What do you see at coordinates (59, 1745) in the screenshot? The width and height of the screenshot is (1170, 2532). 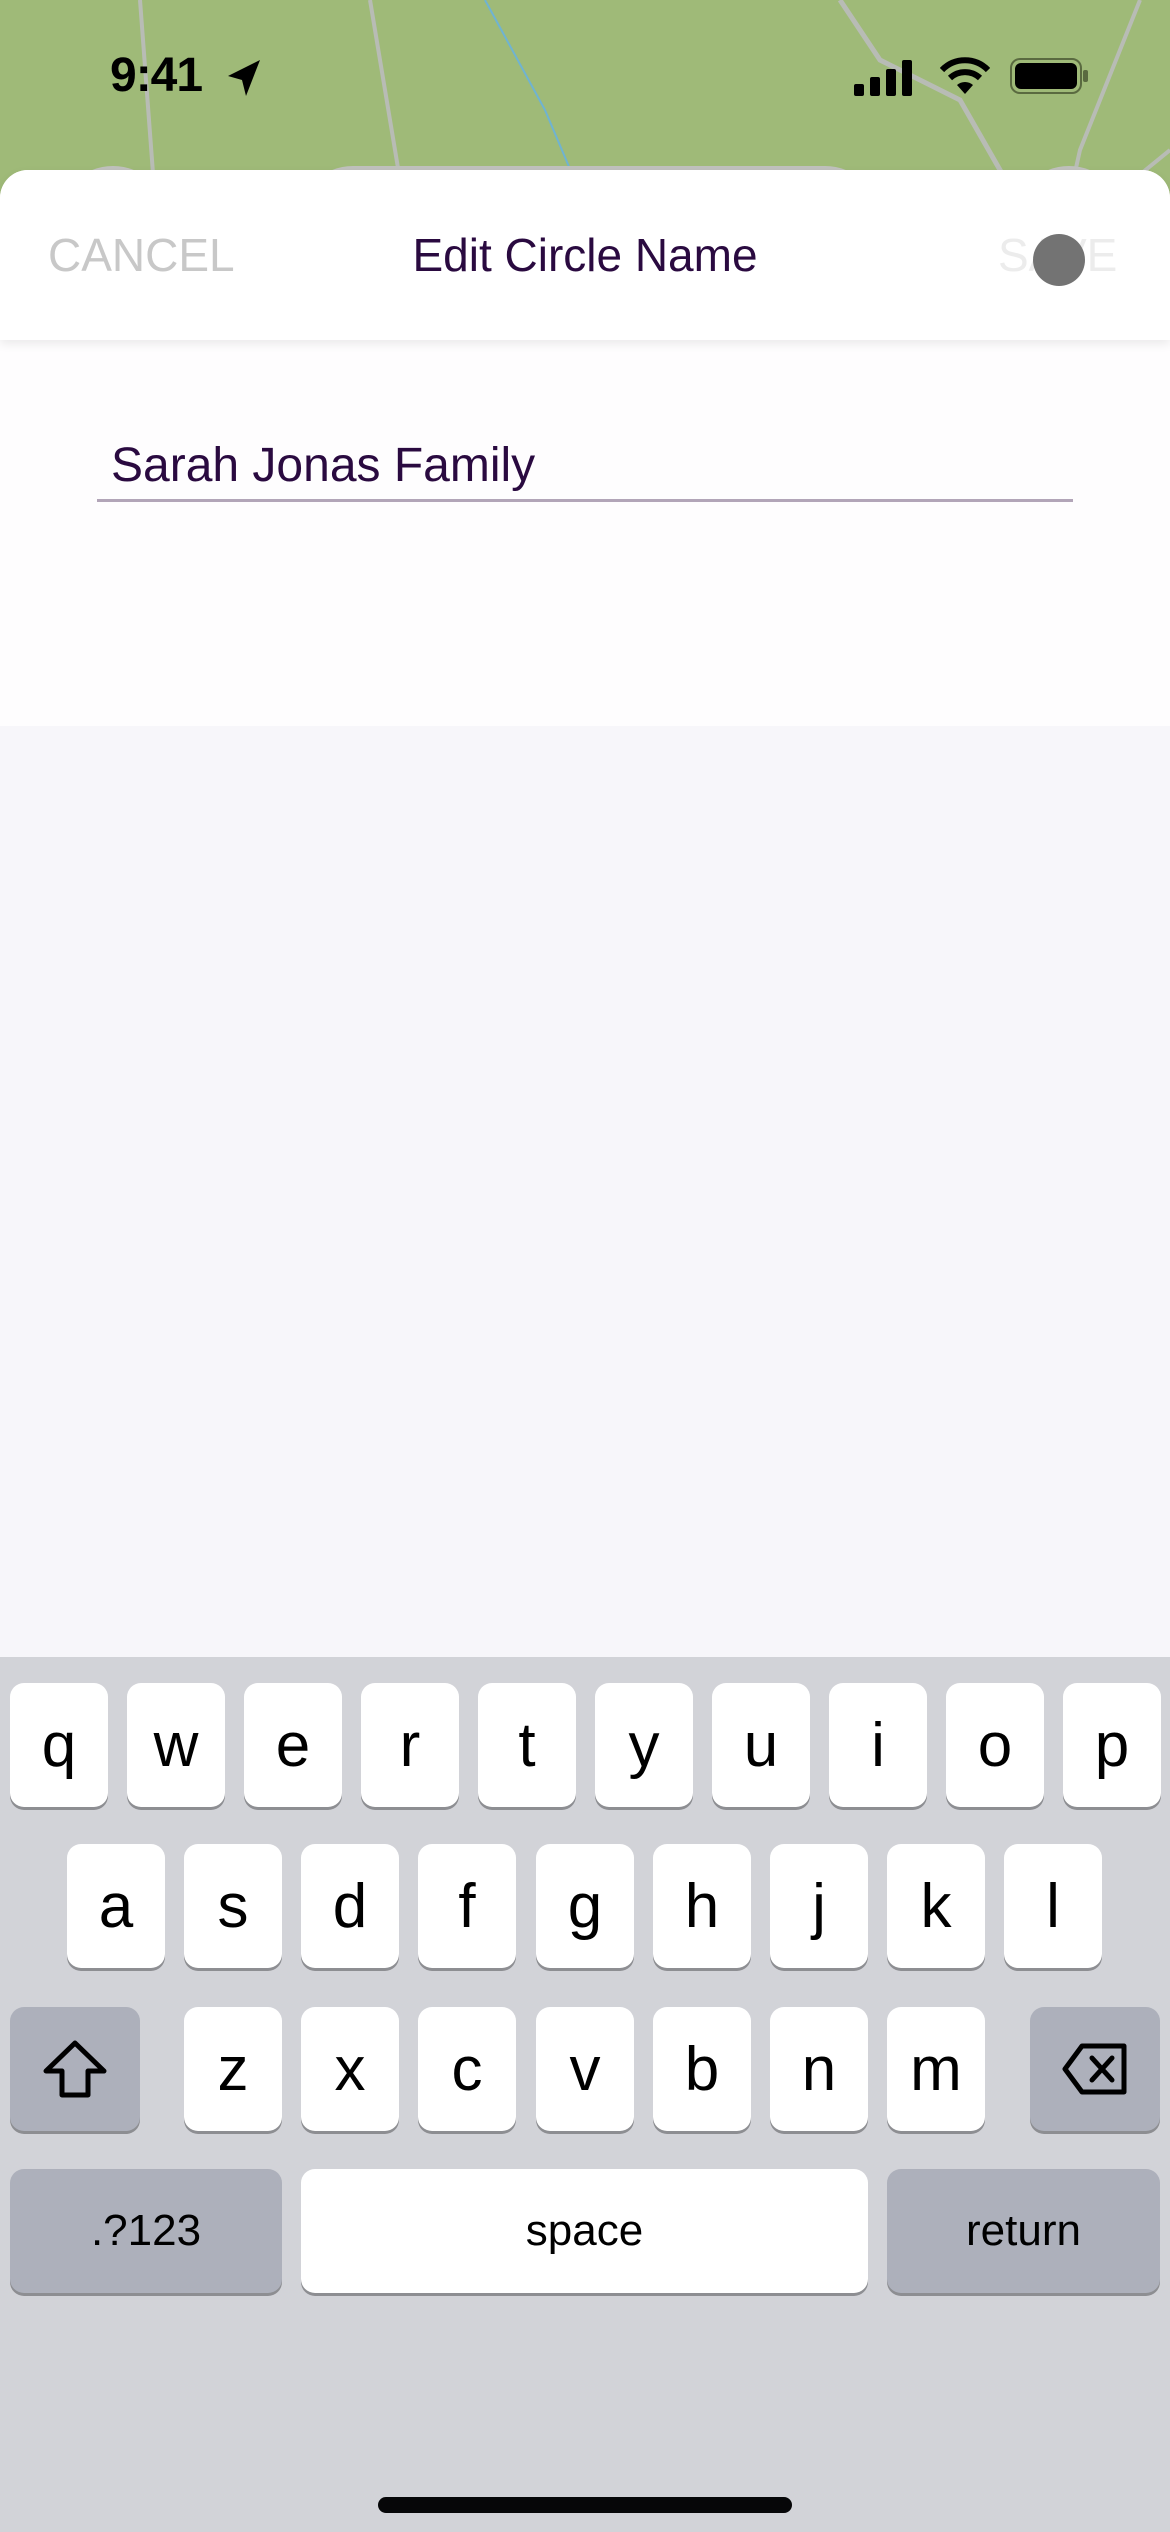 I see `key-q: q` at bounding box center [59, 1745].